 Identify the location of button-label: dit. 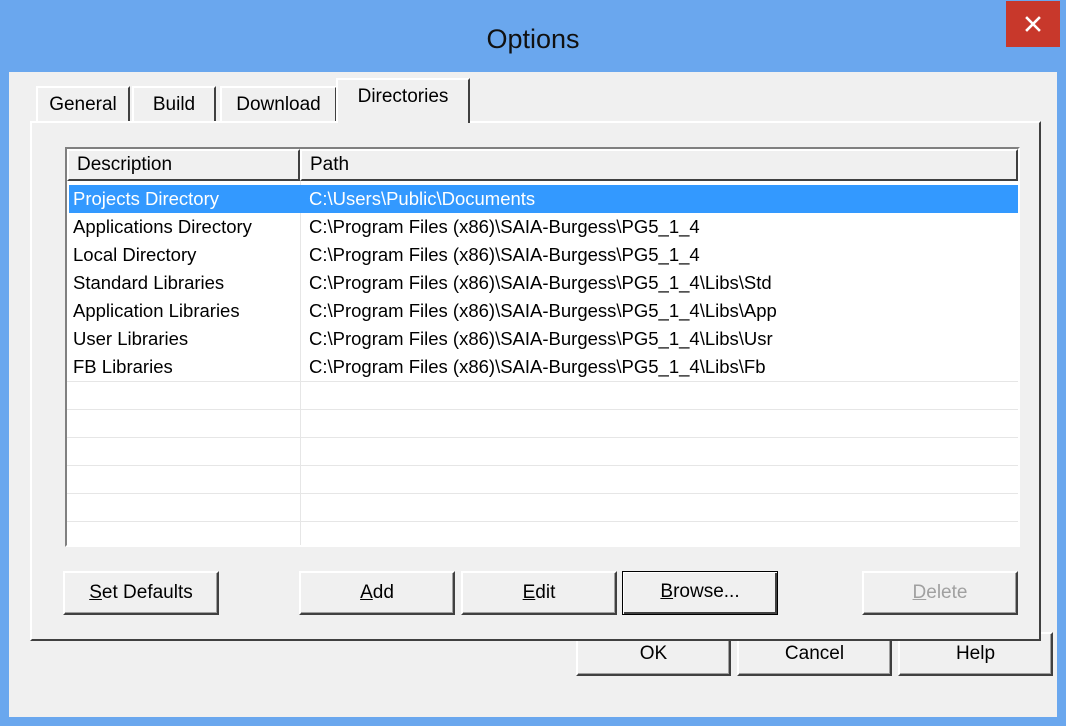
(545, 592).